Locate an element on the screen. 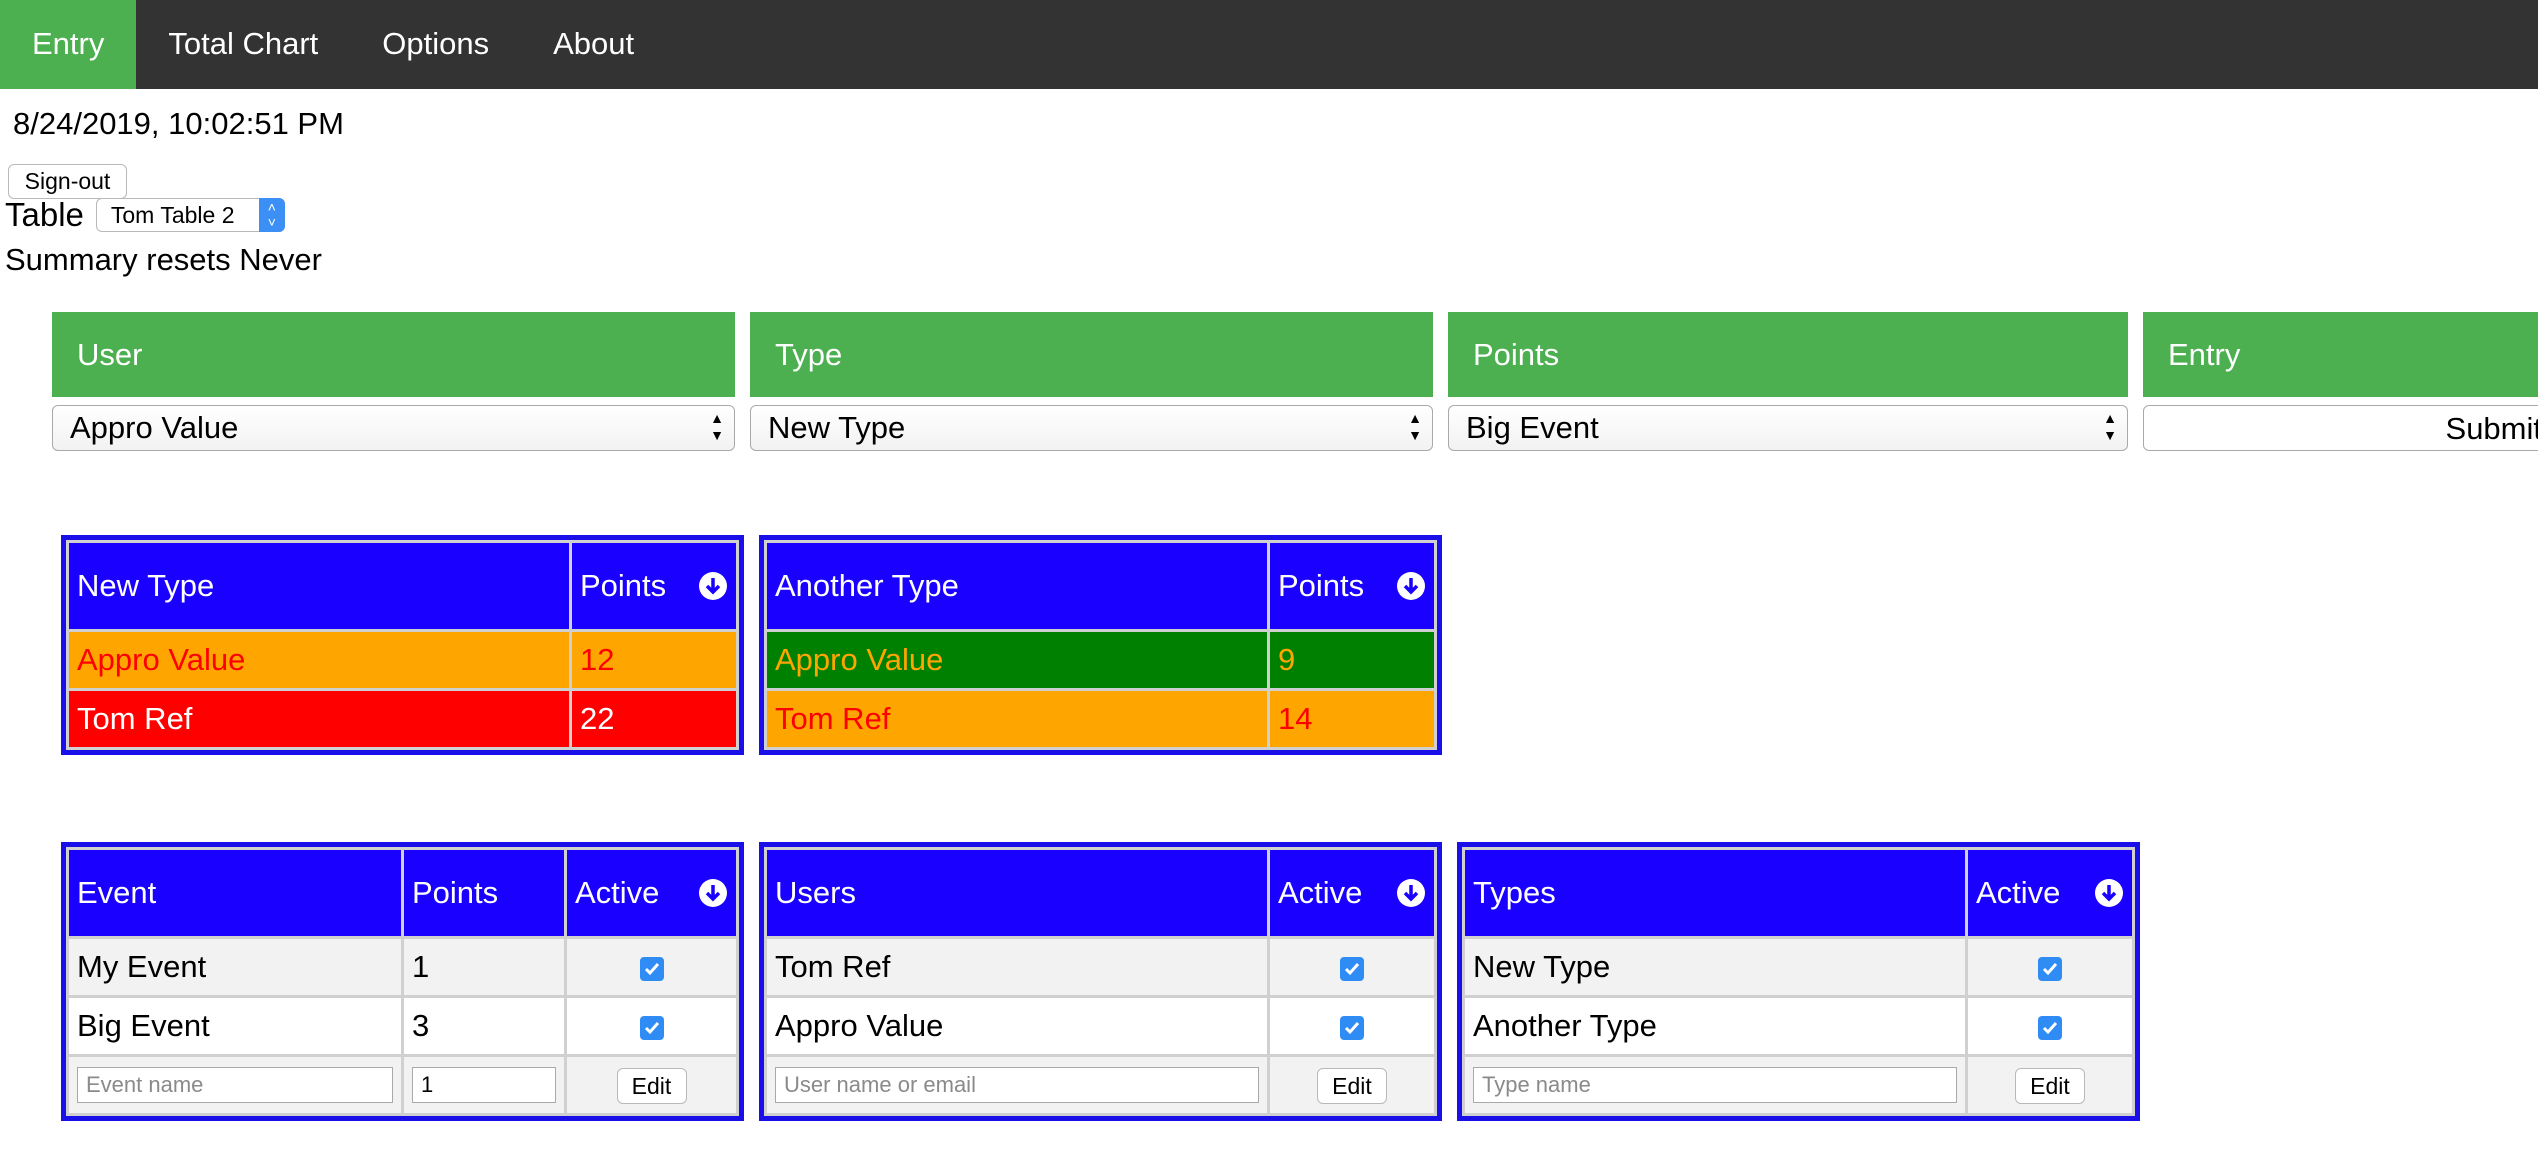 Image resolution: width=2538 pixels, height=1154 pixels. table-row: New Type is located at coordinates (1798, 967).